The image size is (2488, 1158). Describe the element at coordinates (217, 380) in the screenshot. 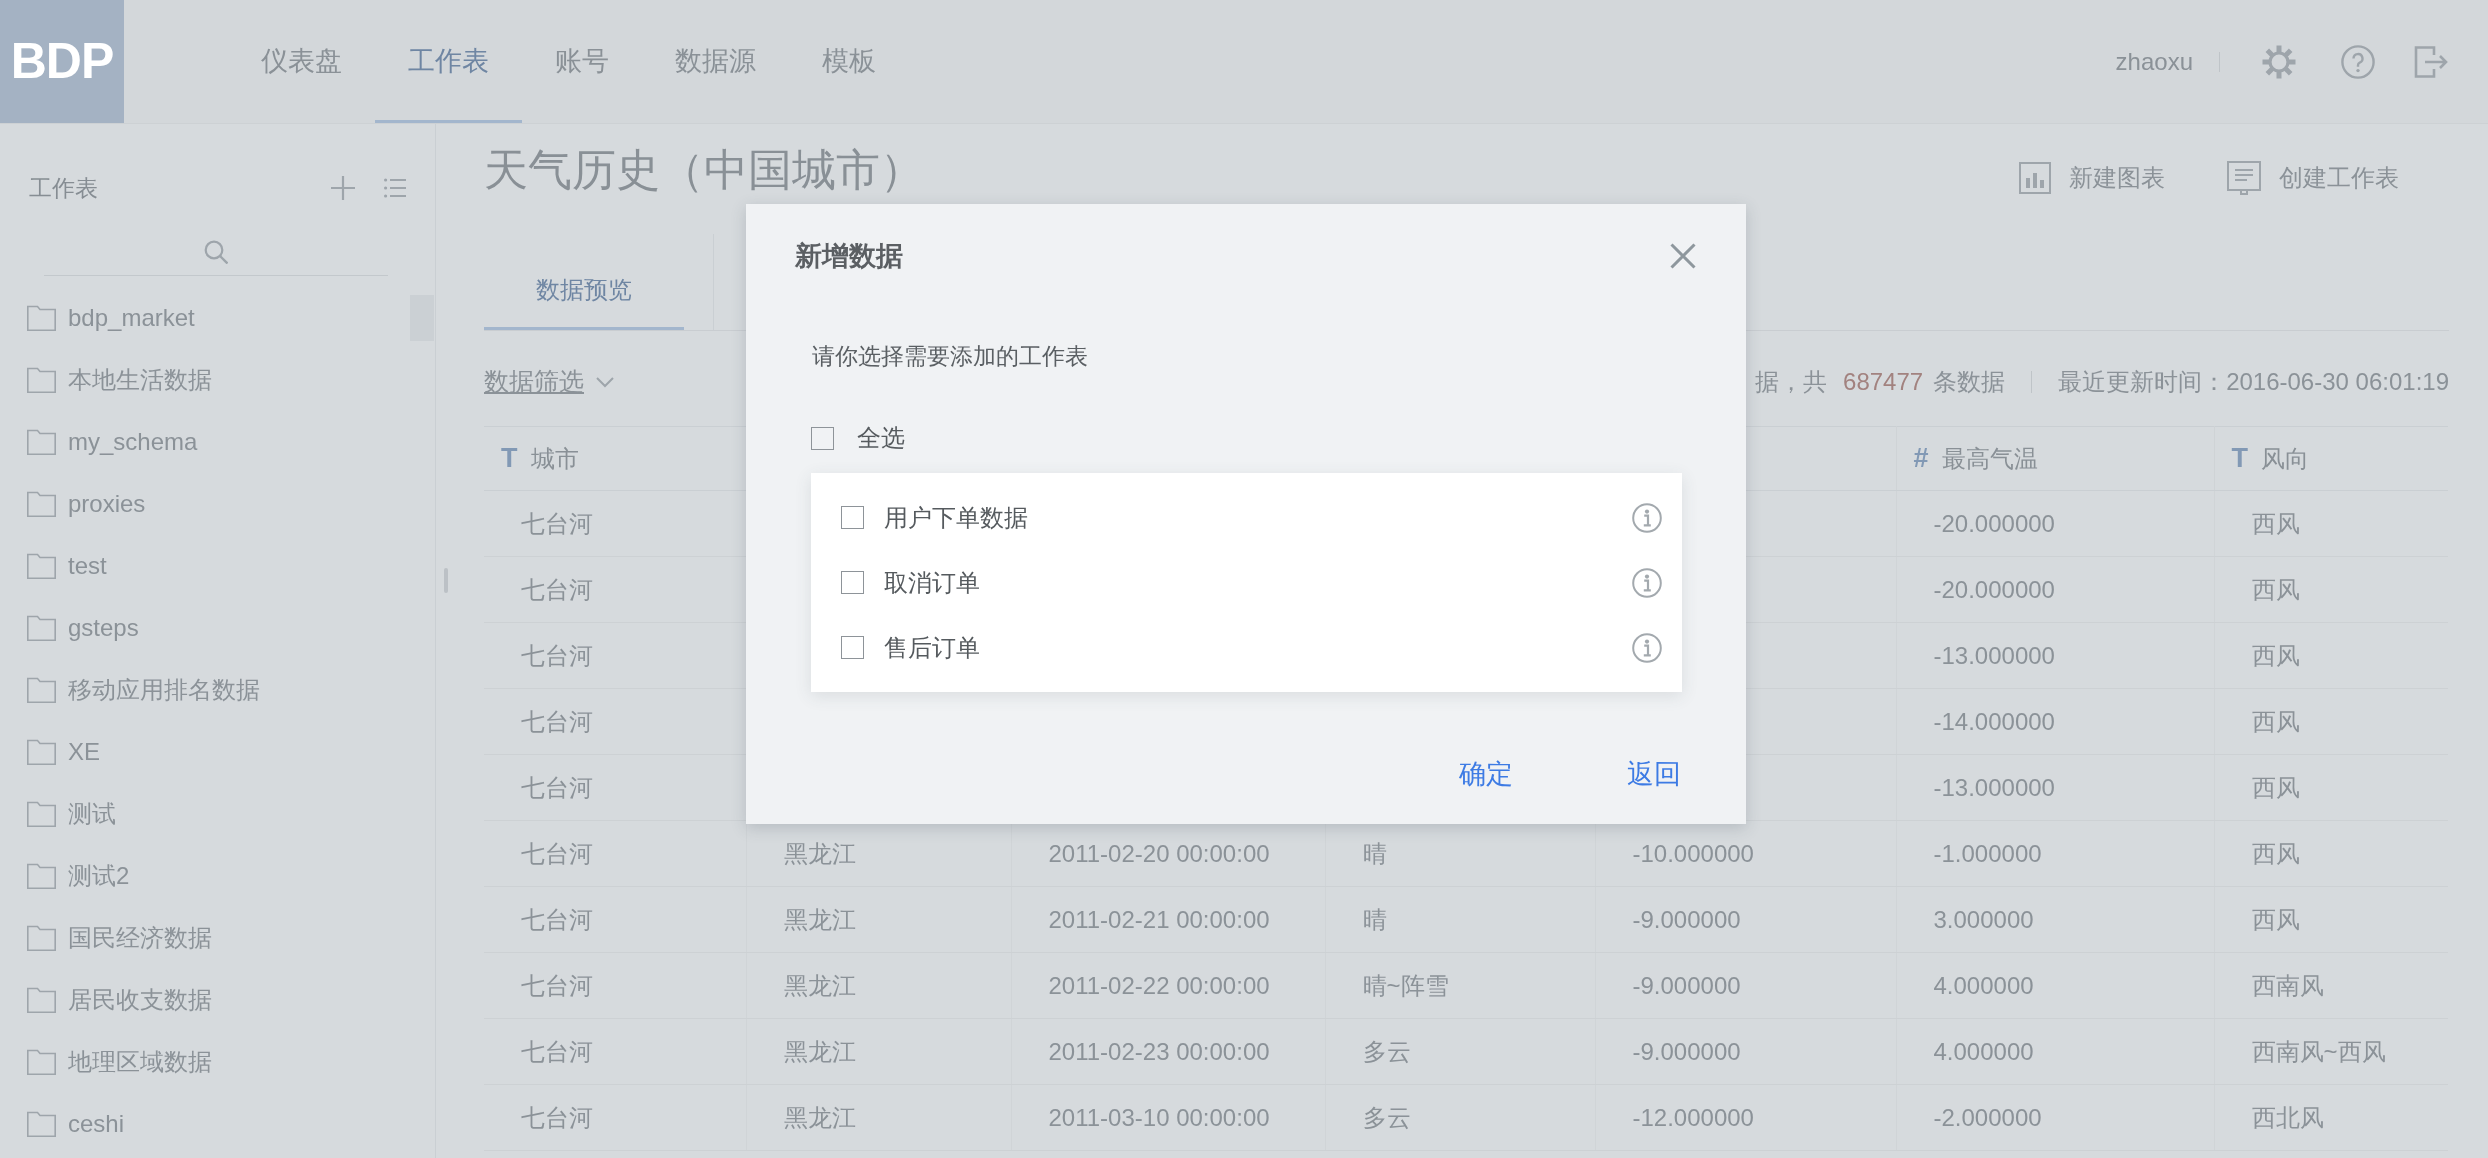

I see `sidebar-item: 本地生活数据` at that location.